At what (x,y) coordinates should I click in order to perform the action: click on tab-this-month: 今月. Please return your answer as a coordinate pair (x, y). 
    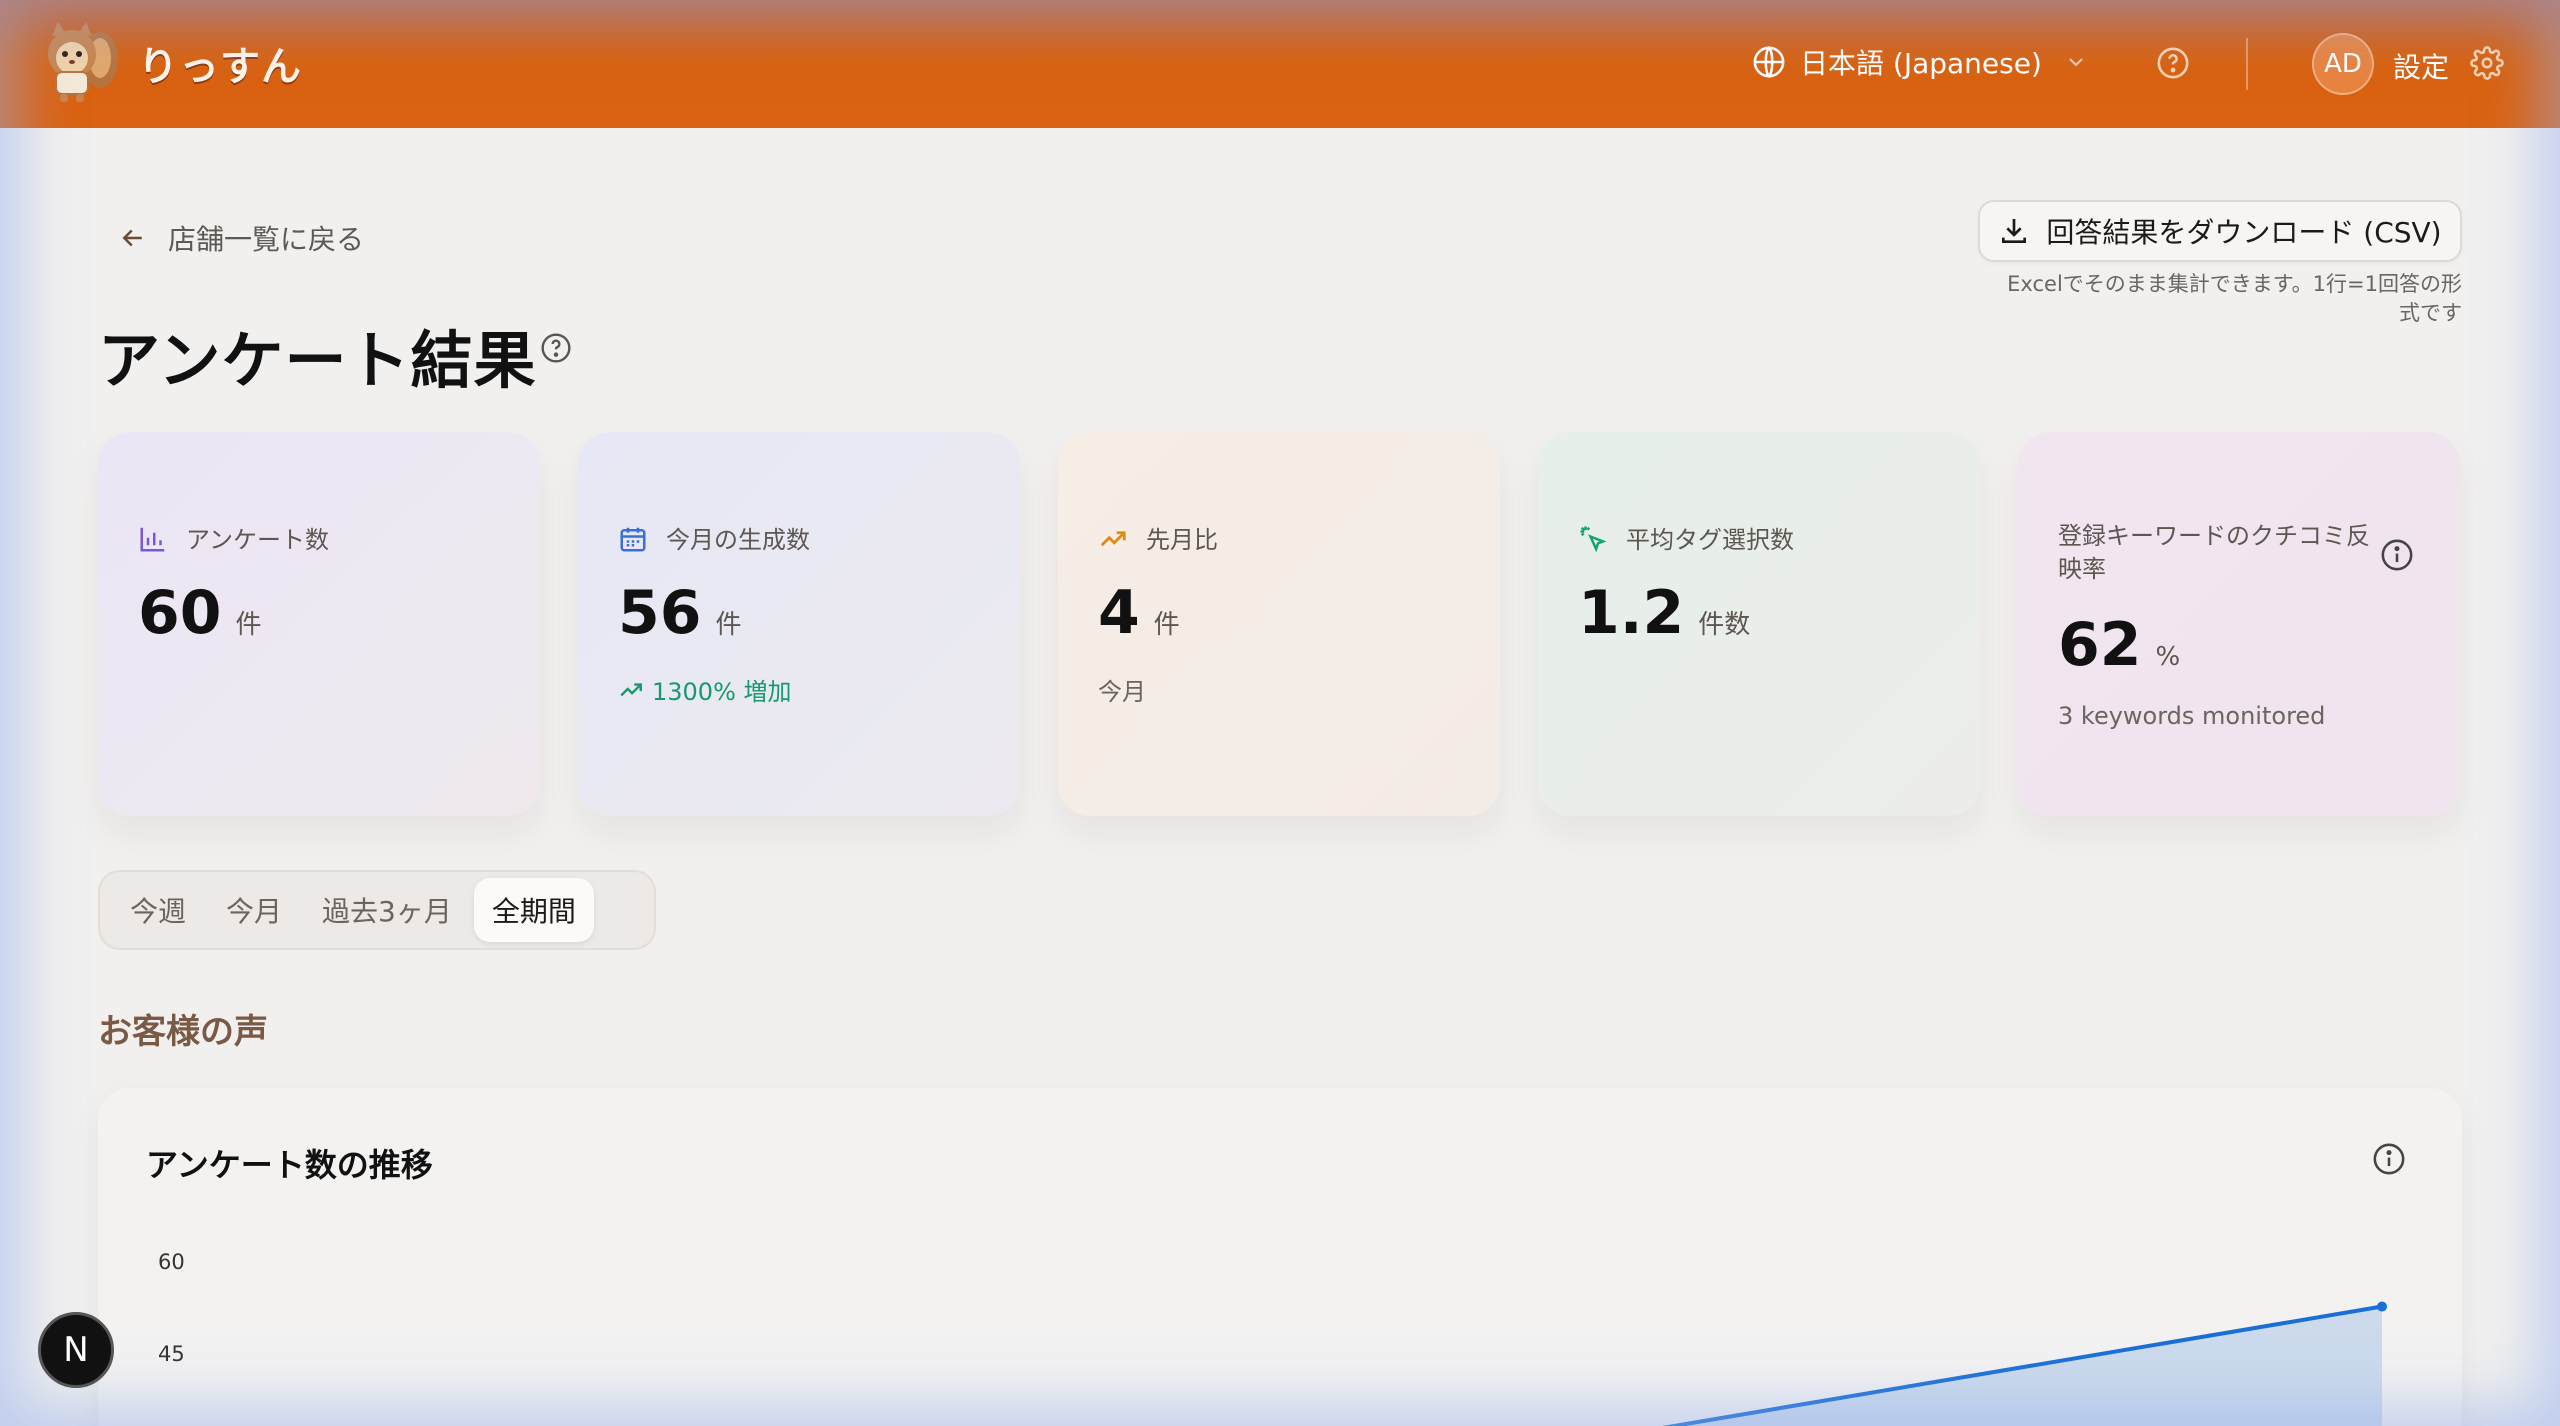
    Looking at the image, I should click on (254, 910).